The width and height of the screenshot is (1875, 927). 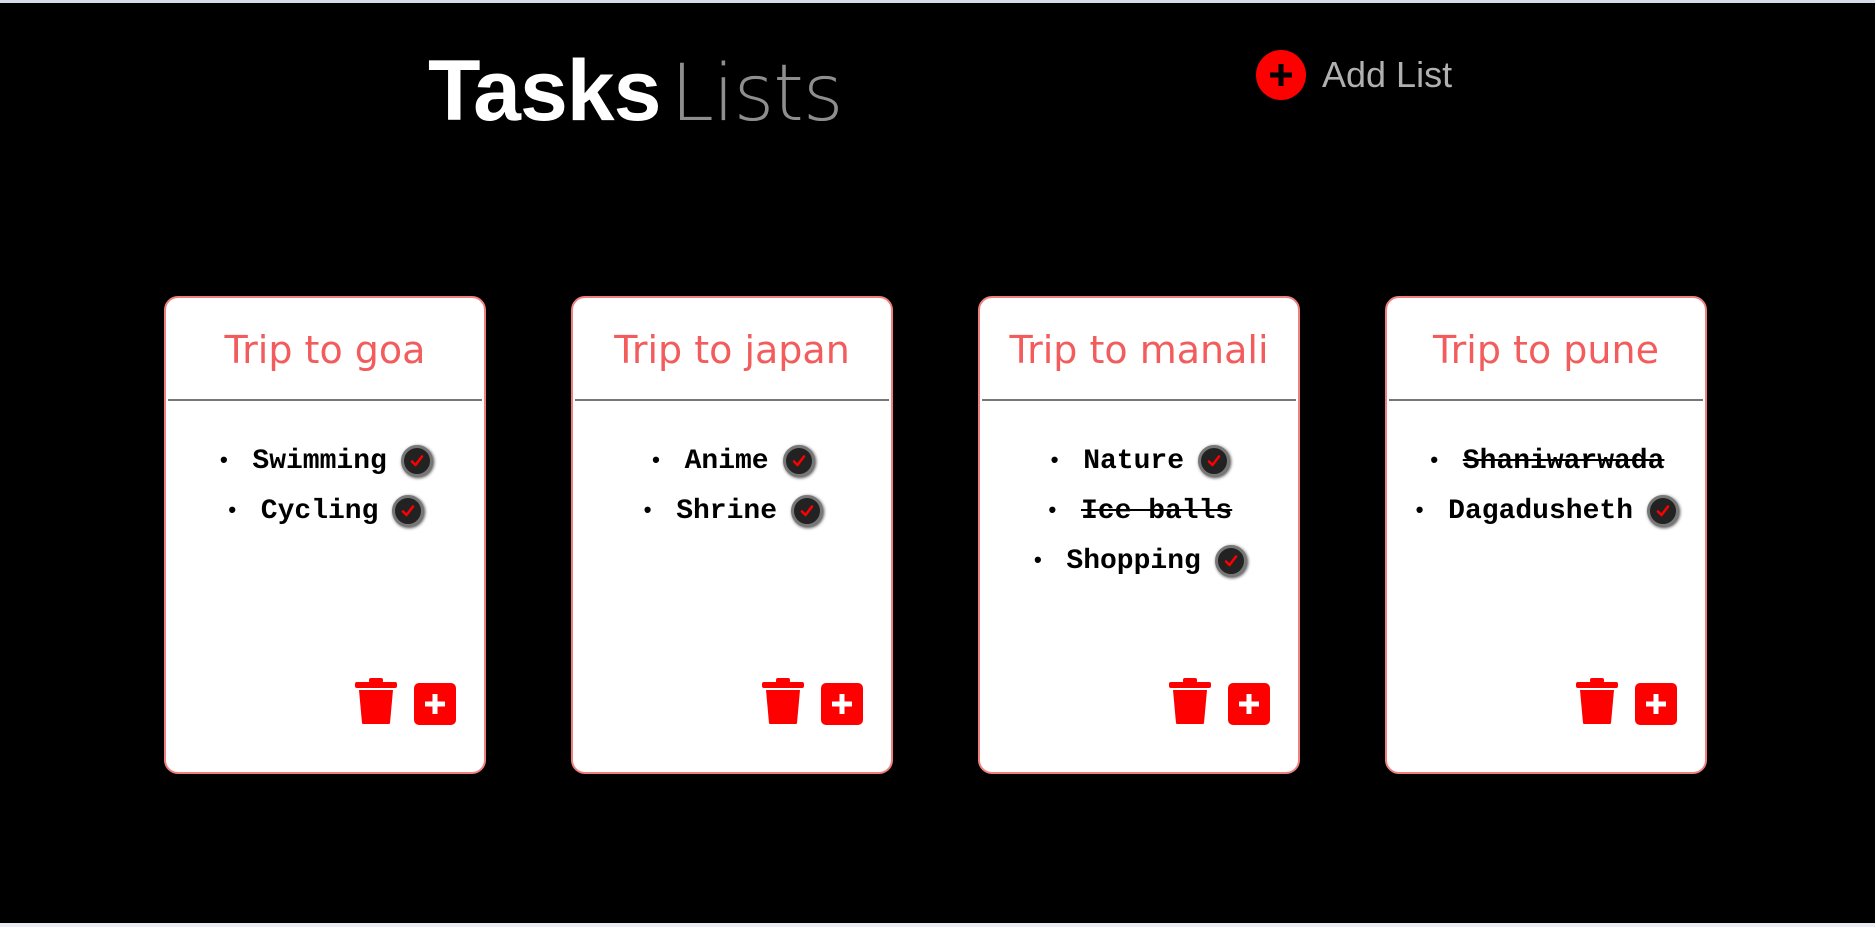 What do you see at coordinates (1133, 561) in the screenshot?
I see `task-text: Shopping` at bounding box center [1133, 561].